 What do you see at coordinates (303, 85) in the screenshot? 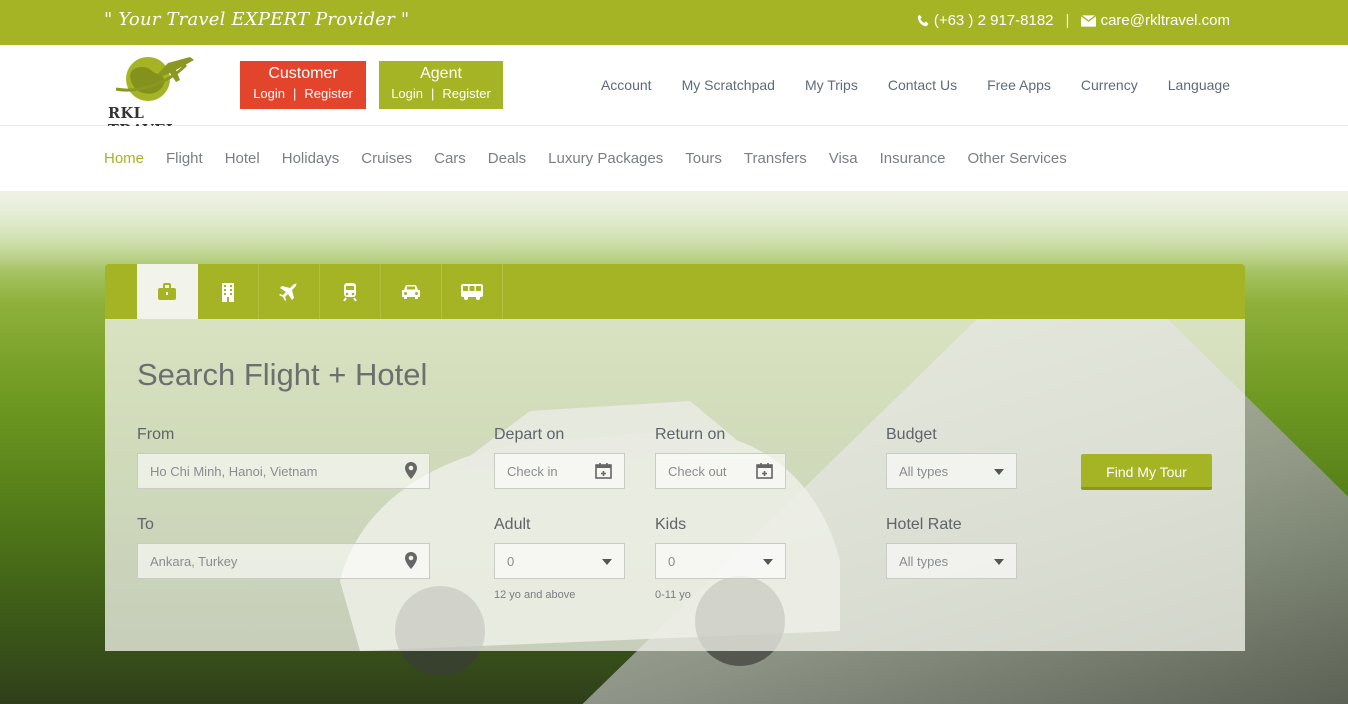
I see `customer-box: Customer Login | Register` at bounding box center [303, 85].